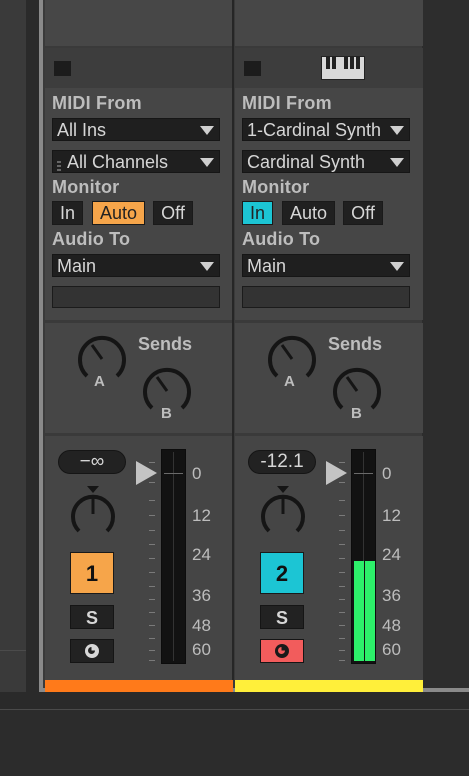 This screenshot has width=469, height=776. What do you see at coordinates (118, 162) in the screenshot?
I see `midi-channel-value: All Channels` at bounding box center [118, 162].